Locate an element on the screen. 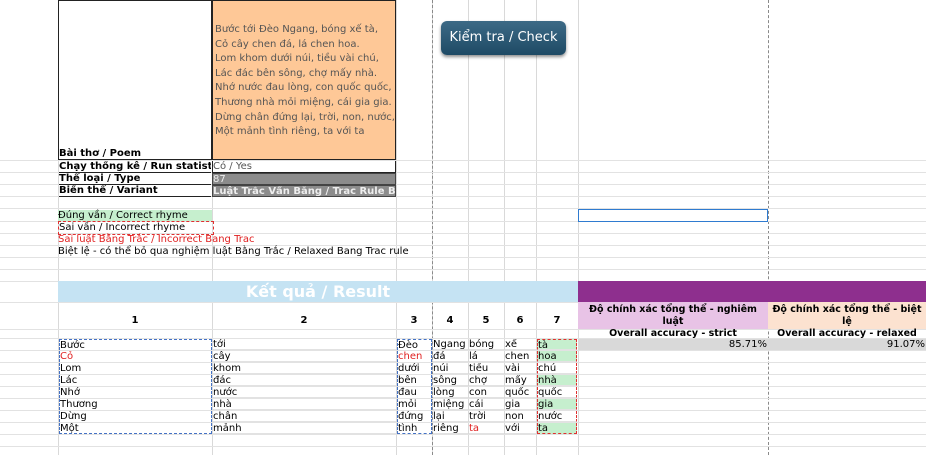 This screenshot has height=455, width=926. word-cell-r1-c4: Ngang is located at coordinates (450, 344).